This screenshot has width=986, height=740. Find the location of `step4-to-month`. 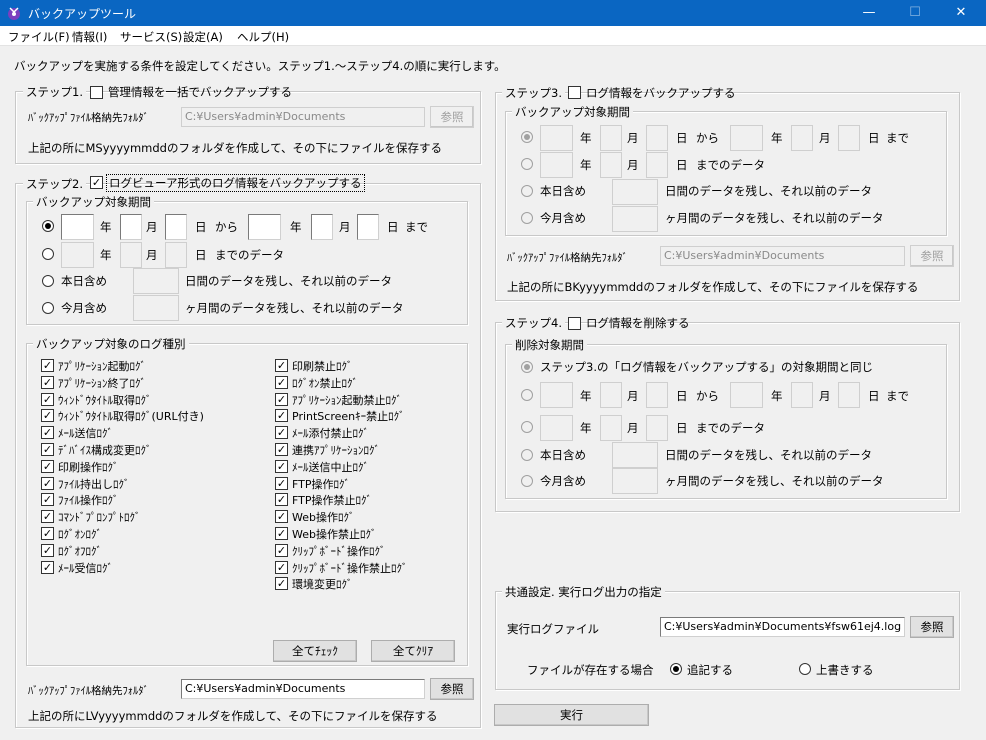

step4-to-month is located at coordinates (802, 395).